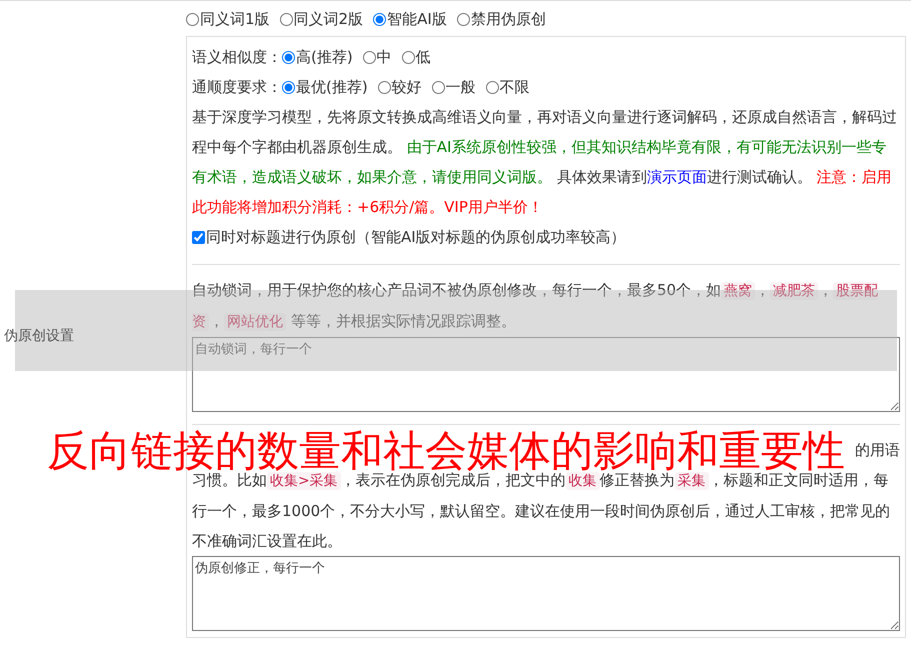 This screenshot has height=658, width=911. I want to click on lock-words-field: 自动锁词，每行一个, so click(546, 374).